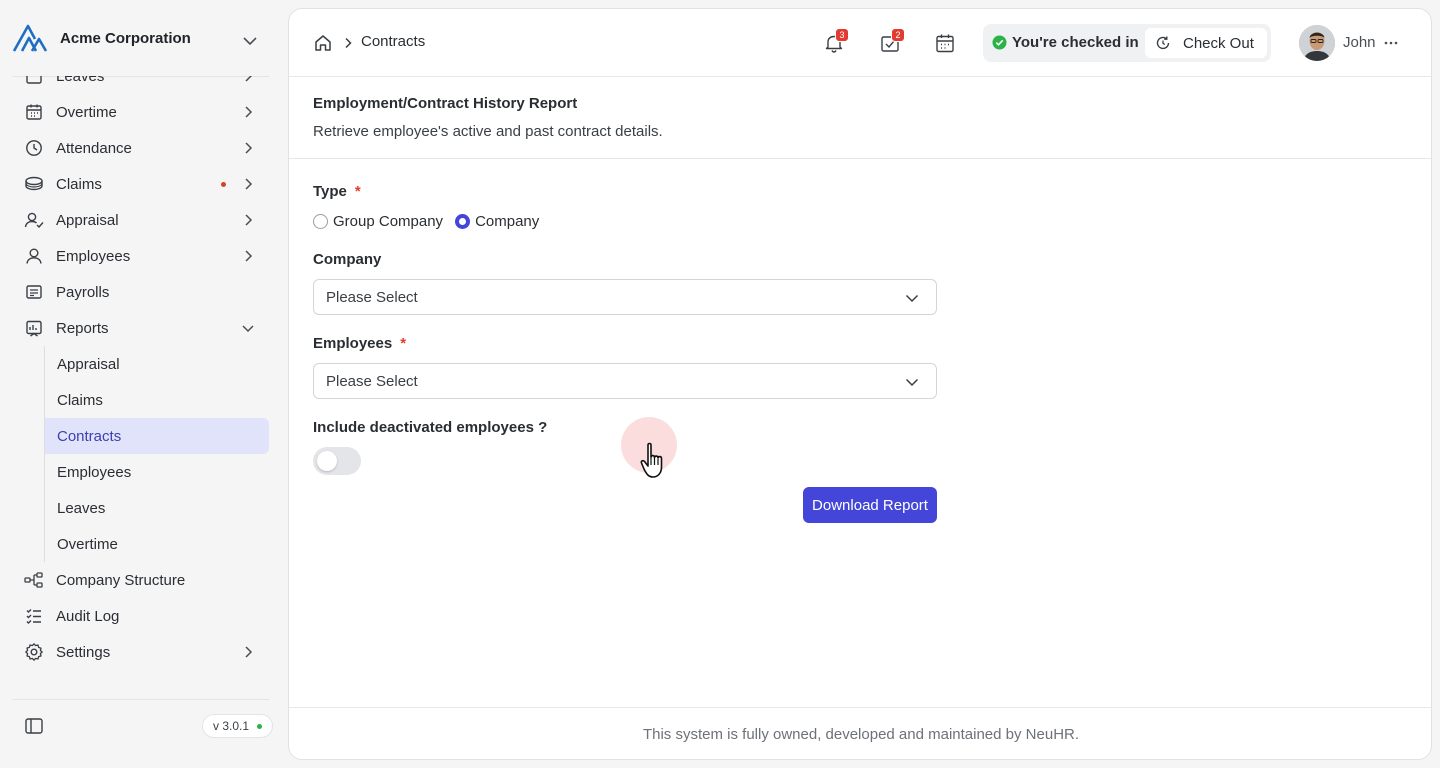 The image size is (1440, 768). I want to click on include-deactivated-toggle, so click(337, 461).